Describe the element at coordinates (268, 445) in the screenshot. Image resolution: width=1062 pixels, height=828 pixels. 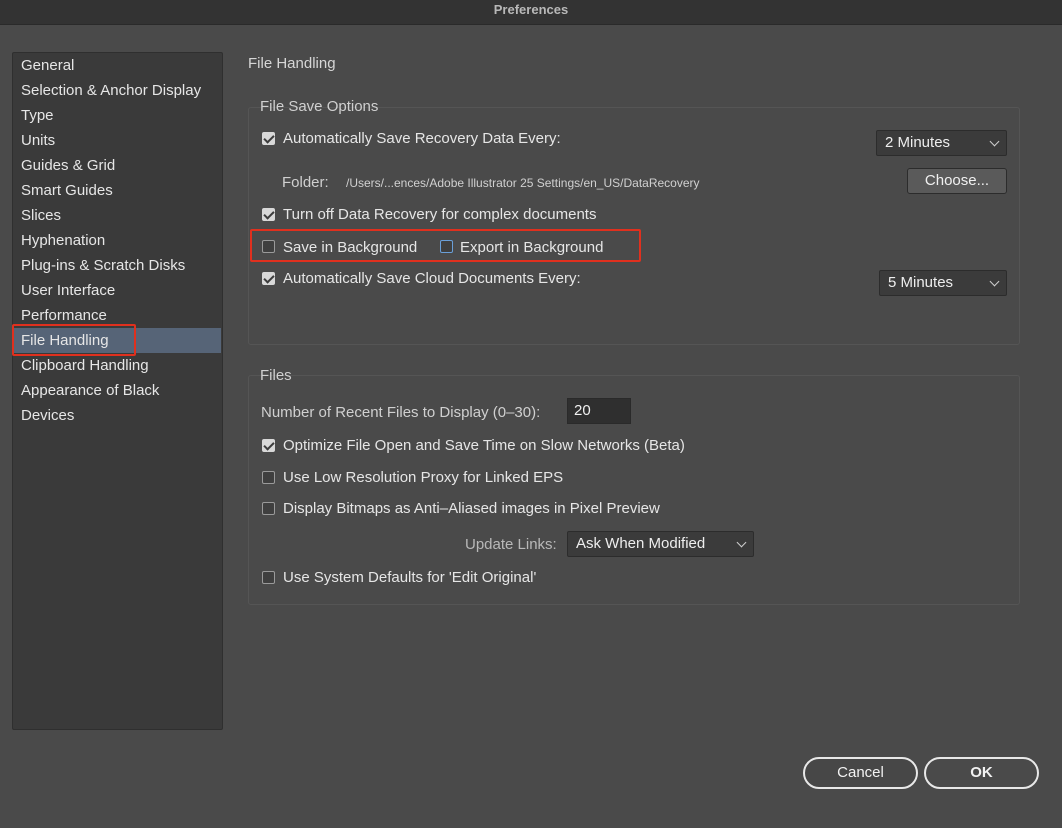
I see `optimize-file-open-checkbox` at that location.